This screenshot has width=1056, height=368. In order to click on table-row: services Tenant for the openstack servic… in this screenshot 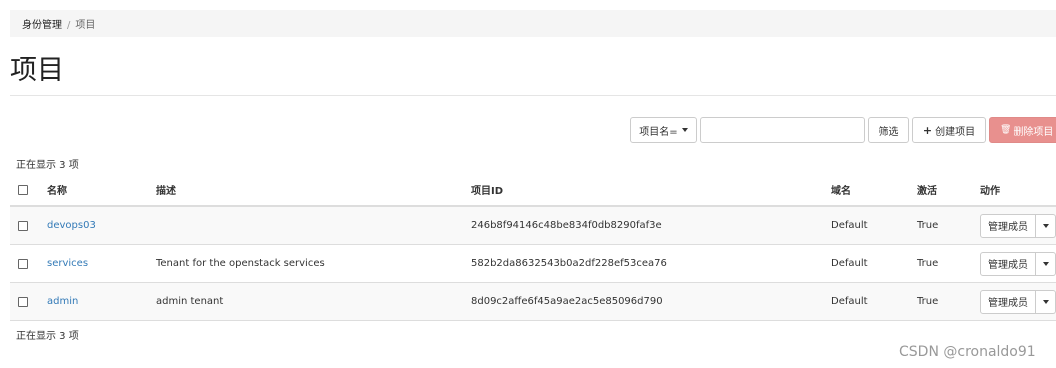, I will do `click(533, 264)`.